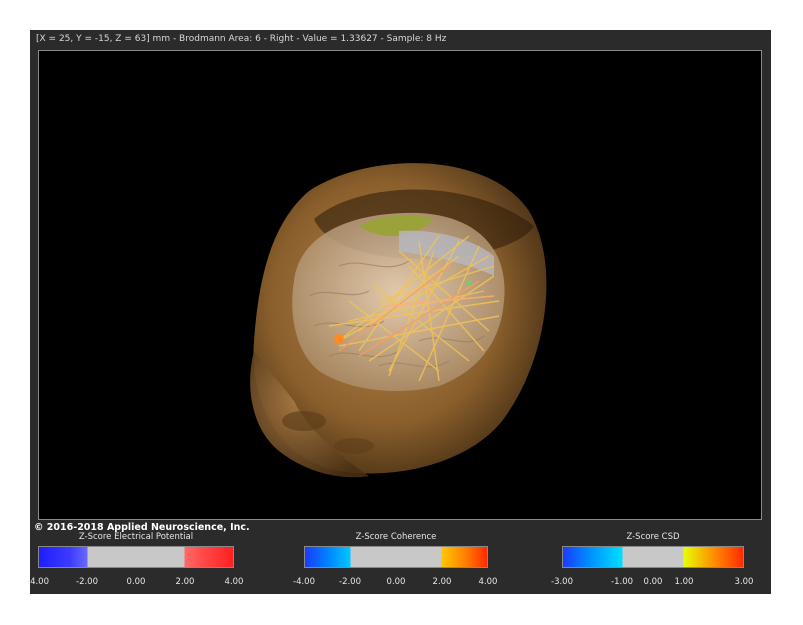 This screenshot has width=803, height=625. What do you see at coordinates (136, 537) in the screenshot?
I see `legend-title: Z-Score Electrical Potential` at bounding box center [136, 537].